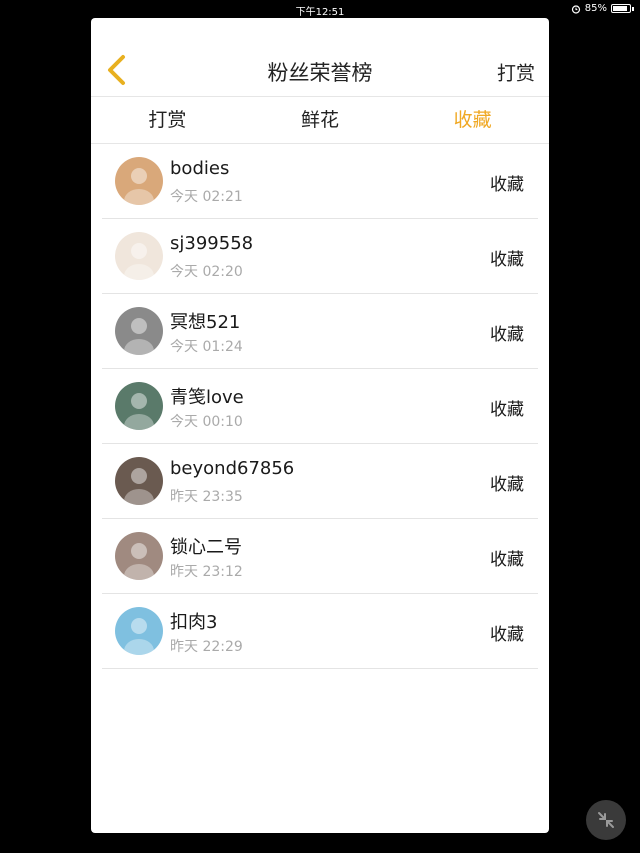  Describe the element at coordinates (206, 547) in the screenshot. I see `fan-name: 锁心二号` at that location.